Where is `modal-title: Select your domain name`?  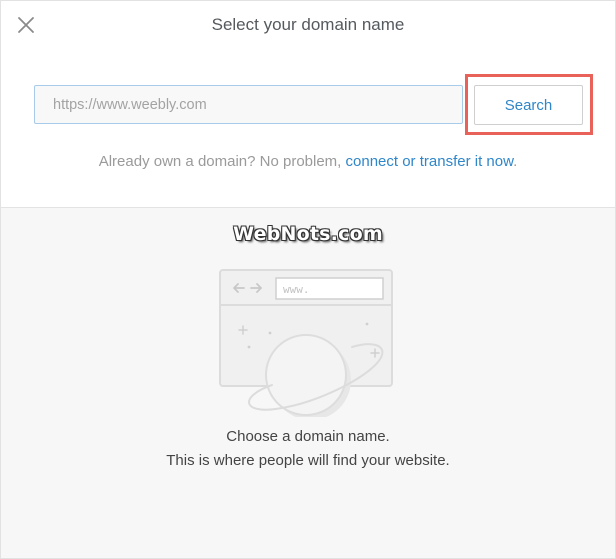
modal-title: Select your domain name is located at coordinates (308, 24).